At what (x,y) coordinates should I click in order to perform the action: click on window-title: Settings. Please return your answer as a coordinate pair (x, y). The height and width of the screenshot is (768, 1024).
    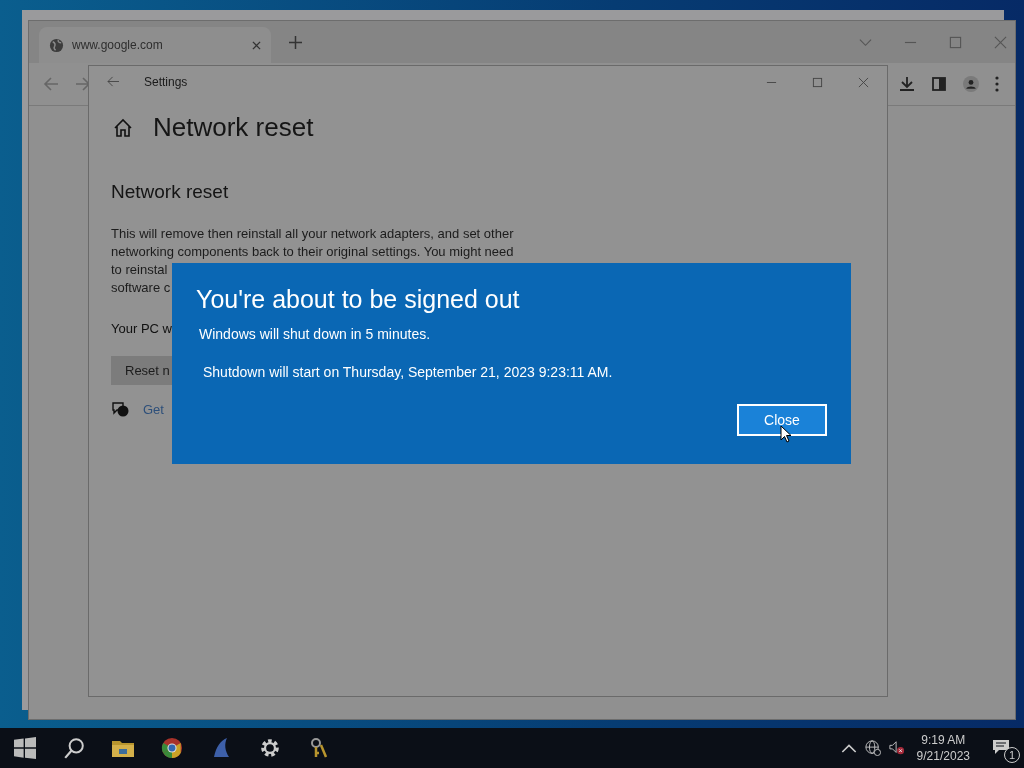
    Looking at the image, I should click on (166, 82).